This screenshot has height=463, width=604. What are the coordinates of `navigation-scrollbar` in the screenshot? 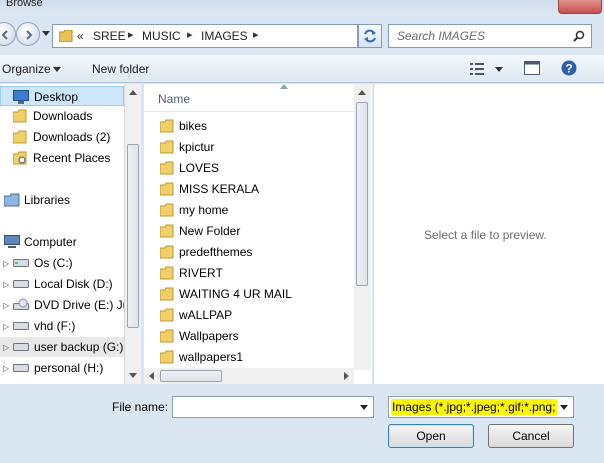 It's located at (132, 234).